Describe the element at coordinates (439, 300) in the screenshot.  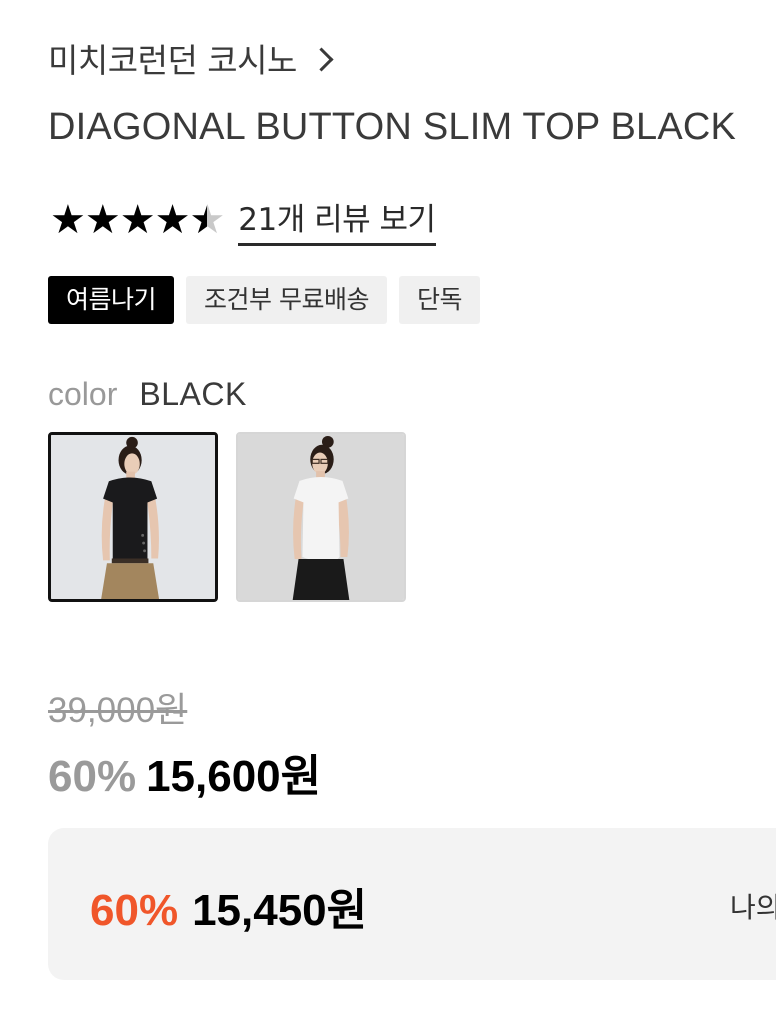
I see `tag-exclusive: 단독` at that location.